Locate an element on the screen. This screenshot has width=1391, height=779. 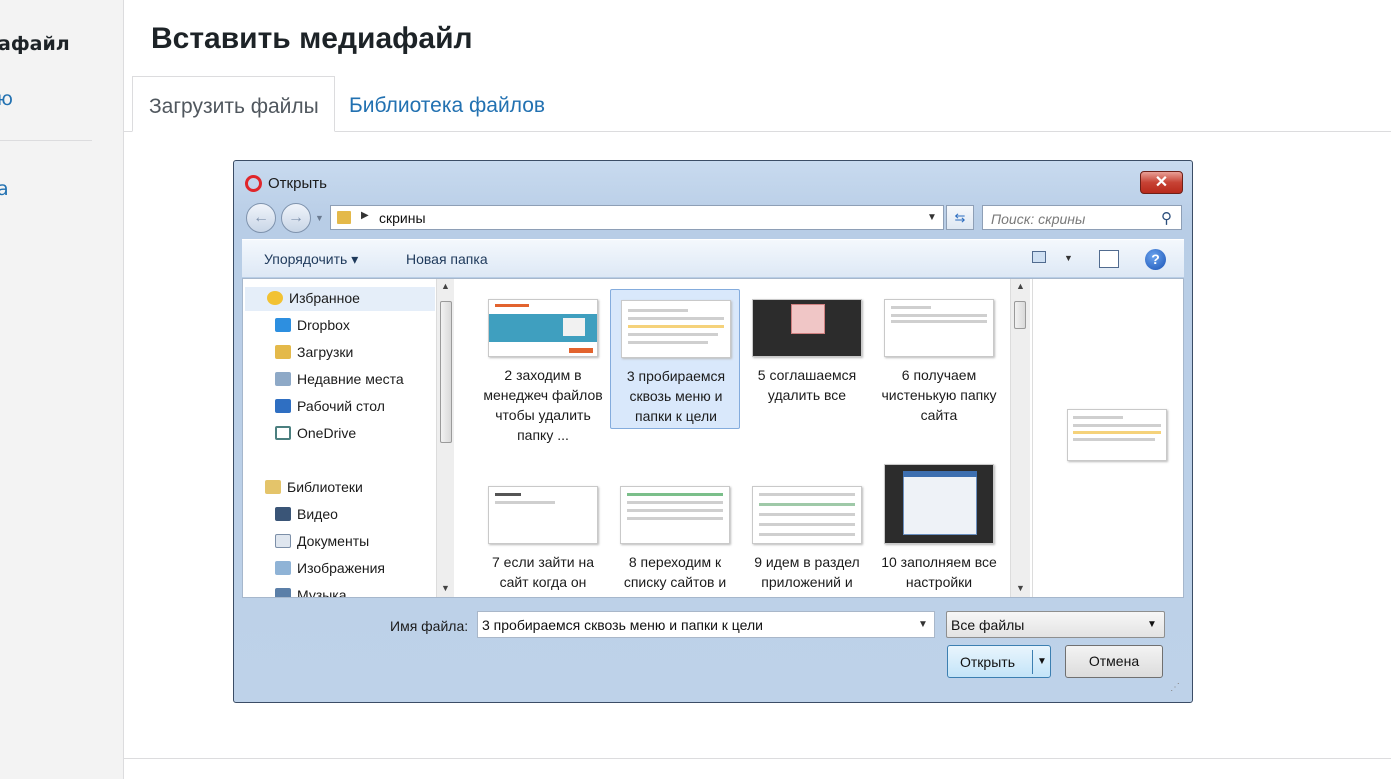
nav-item-label: Библиотеки is located at coordinates (325, 487).